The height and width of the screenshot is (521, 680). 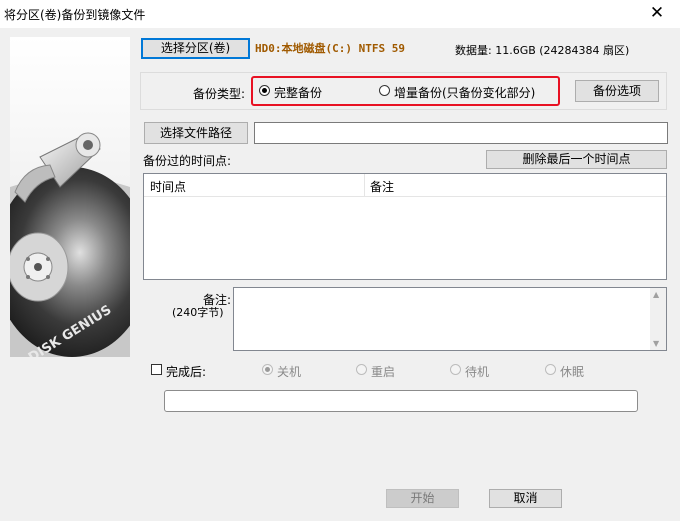 I want to click on title-bar: 将分区(卷)备份到镜像文件 ✕, so click(x=340, y=14).